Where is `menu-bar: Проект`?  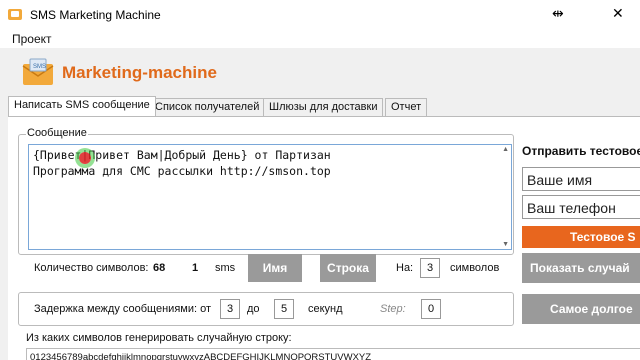
menu-bar: Проект is located at coordinates (320, 39).